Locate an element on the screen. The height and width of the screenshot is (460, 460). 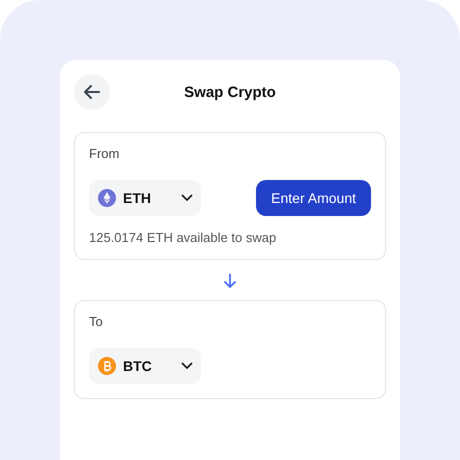
coin-selector: BTC is located at coordinates (145, 366).